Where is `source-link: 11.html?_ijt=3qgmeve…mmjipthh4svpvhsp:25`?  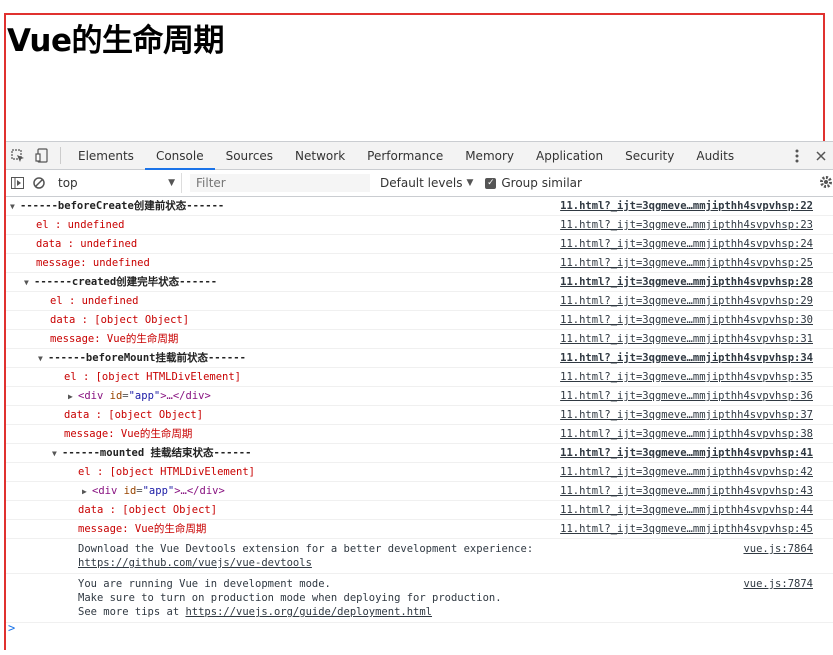
source-link: 11.html?_ijt=3qgmeve…mmjipthh4svpvhsp:25 is located at coordinates (686, 263).